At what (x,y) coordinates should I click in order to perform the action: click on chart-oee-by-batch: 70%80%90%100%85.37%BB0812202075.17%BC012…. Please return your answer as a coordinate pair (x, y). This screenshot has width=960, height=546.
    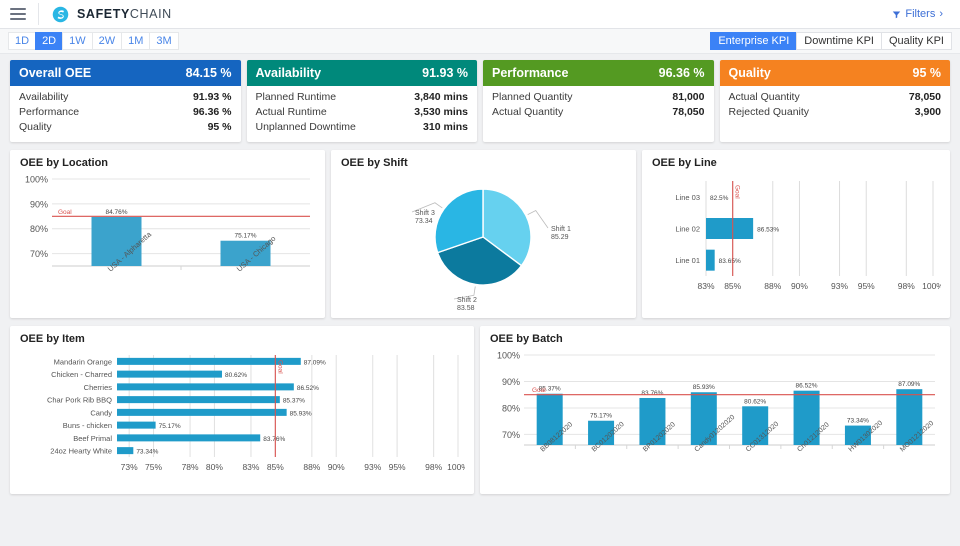
    Looking at the image, I should click on (716, 402).